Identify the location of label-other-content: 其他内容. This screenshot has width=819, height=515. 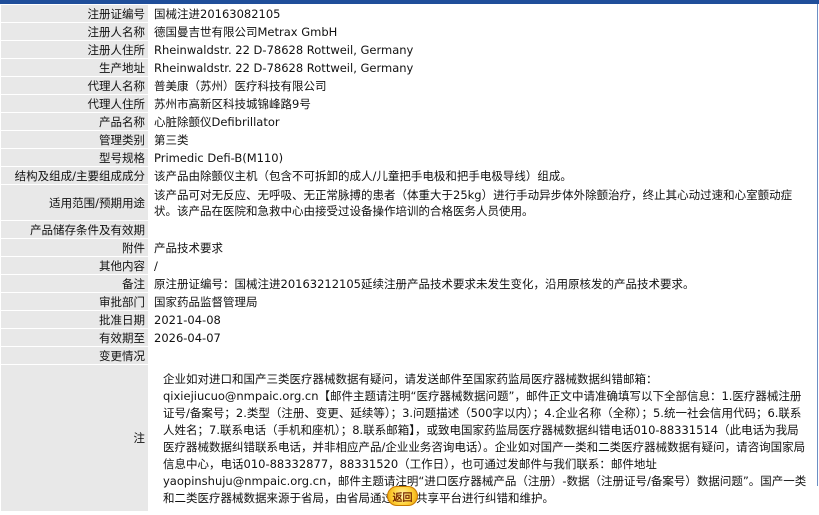
(74, 265).